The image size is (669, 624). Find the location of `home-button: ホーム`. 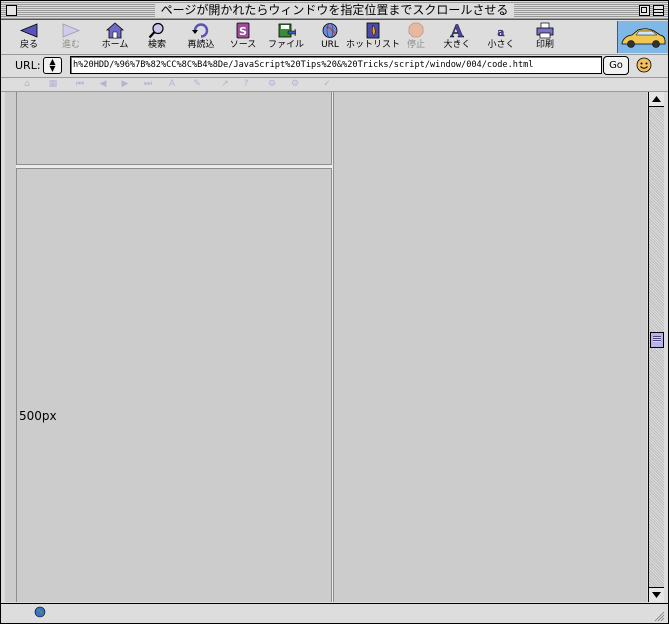

home-button: ホーム is located at coordinates (115, 37).